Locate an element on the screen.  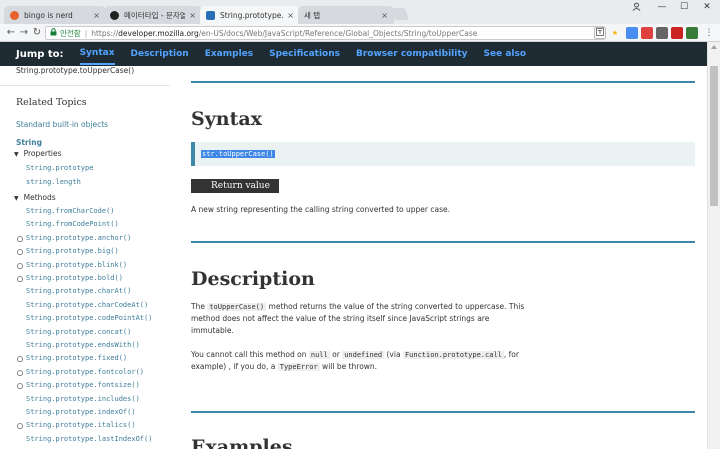
tab-title: String.prototype.toUppe is located at coordinates (252, 15).